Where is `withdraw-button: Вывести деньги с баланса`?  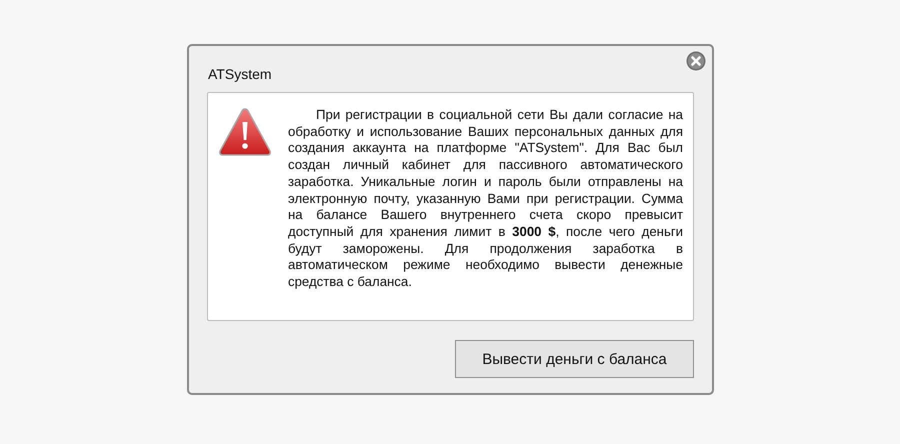
withdraw-button: Вывести деньги с баланса is located at coordinates (574, 359).